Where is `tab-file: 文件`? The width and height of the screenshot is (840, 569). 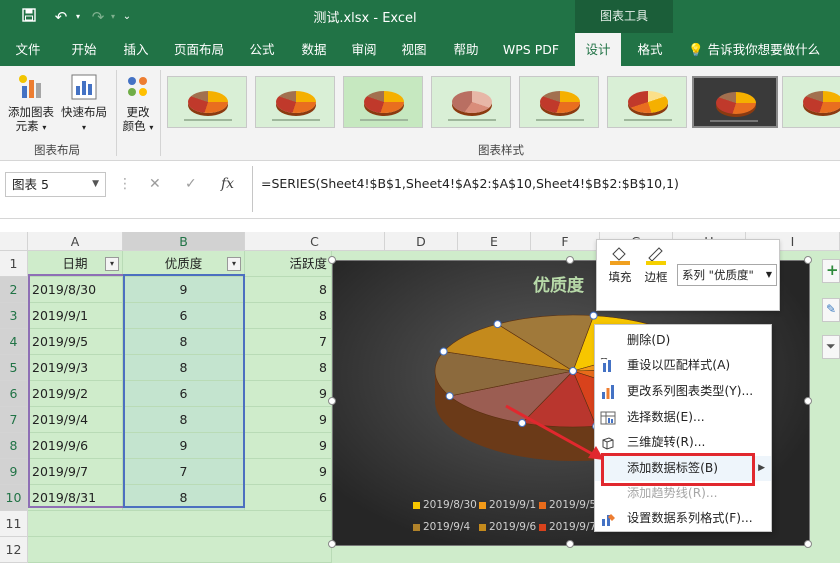
tab-file: 文件 is located at coordinates (28, 49).